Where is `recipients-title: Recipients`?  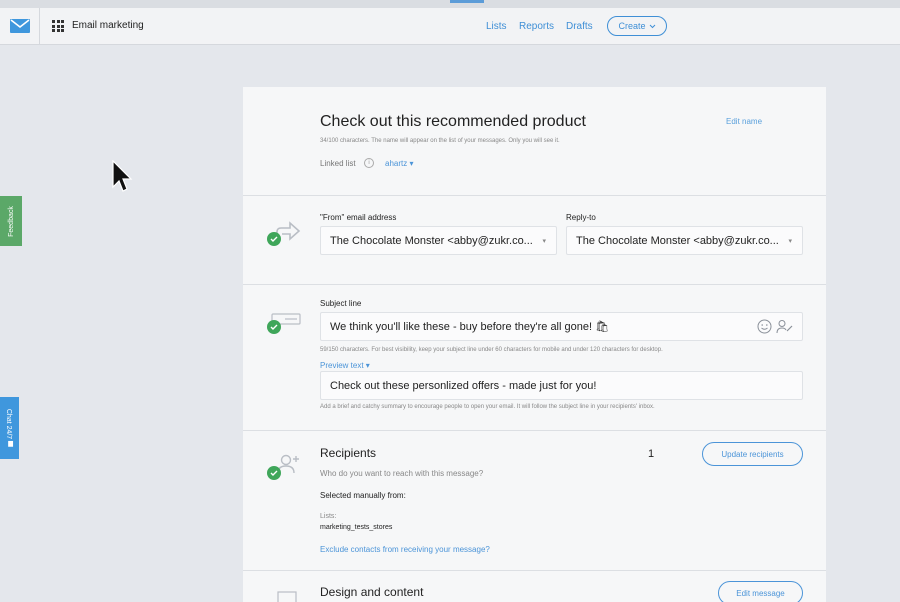 recipients-title: Recipients is located at coordinates (348, 453).